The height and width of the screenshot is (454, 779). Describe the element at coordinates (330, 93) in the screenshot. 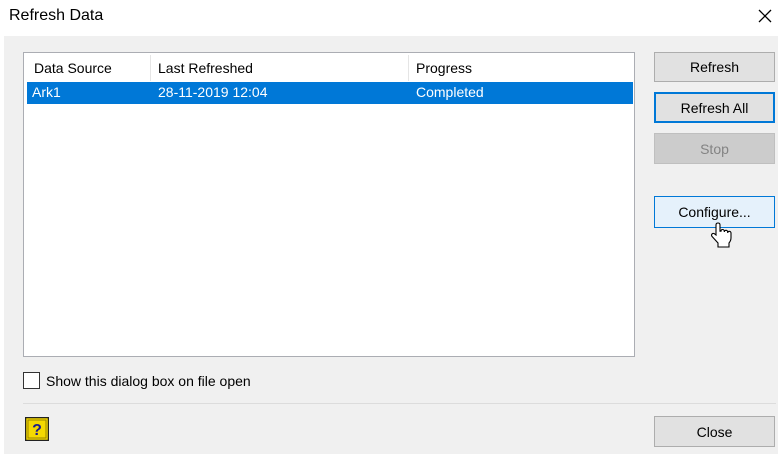

I see `list-row-selected: Ark1 28-11-2019 12:04 Completed` at that location.